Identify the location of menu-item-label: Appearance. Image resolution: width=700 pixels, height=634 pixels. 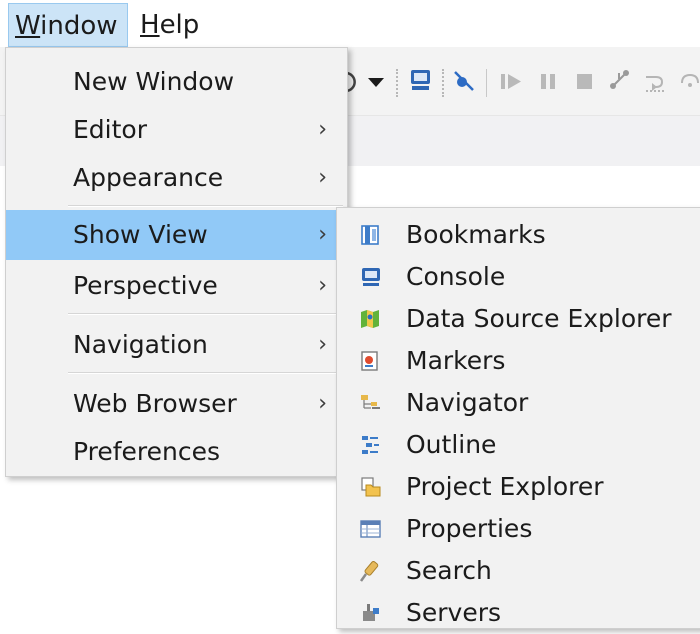
(148, 177).